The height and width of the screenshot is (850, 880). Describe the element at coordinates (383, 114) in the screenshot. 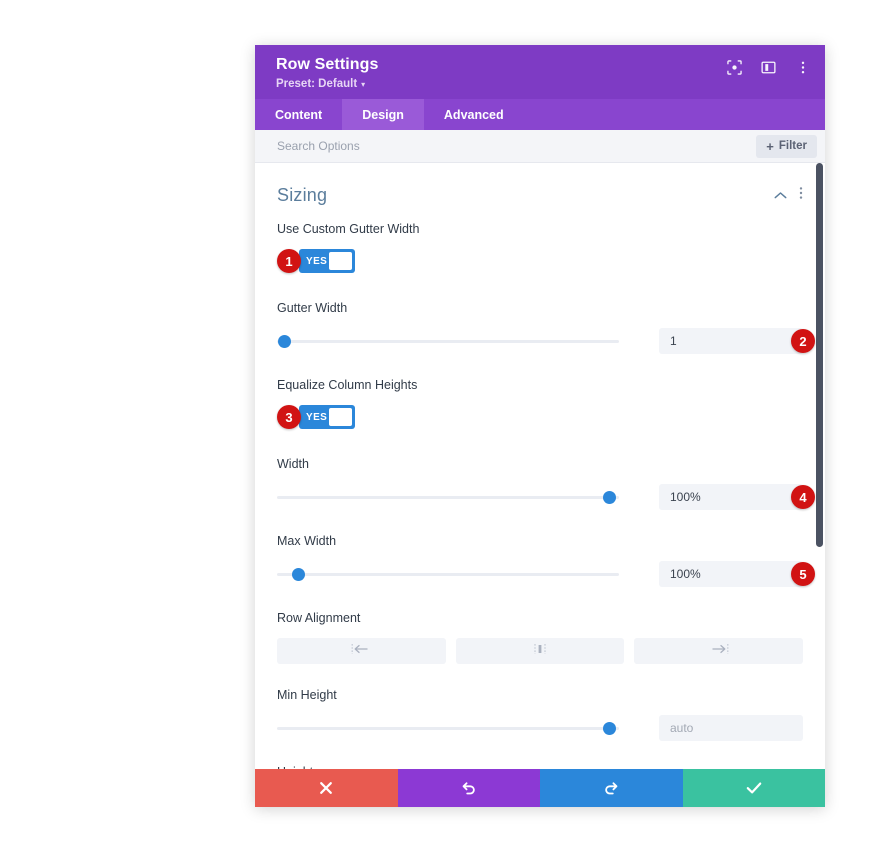

I see `tab-design: Design` at that location.